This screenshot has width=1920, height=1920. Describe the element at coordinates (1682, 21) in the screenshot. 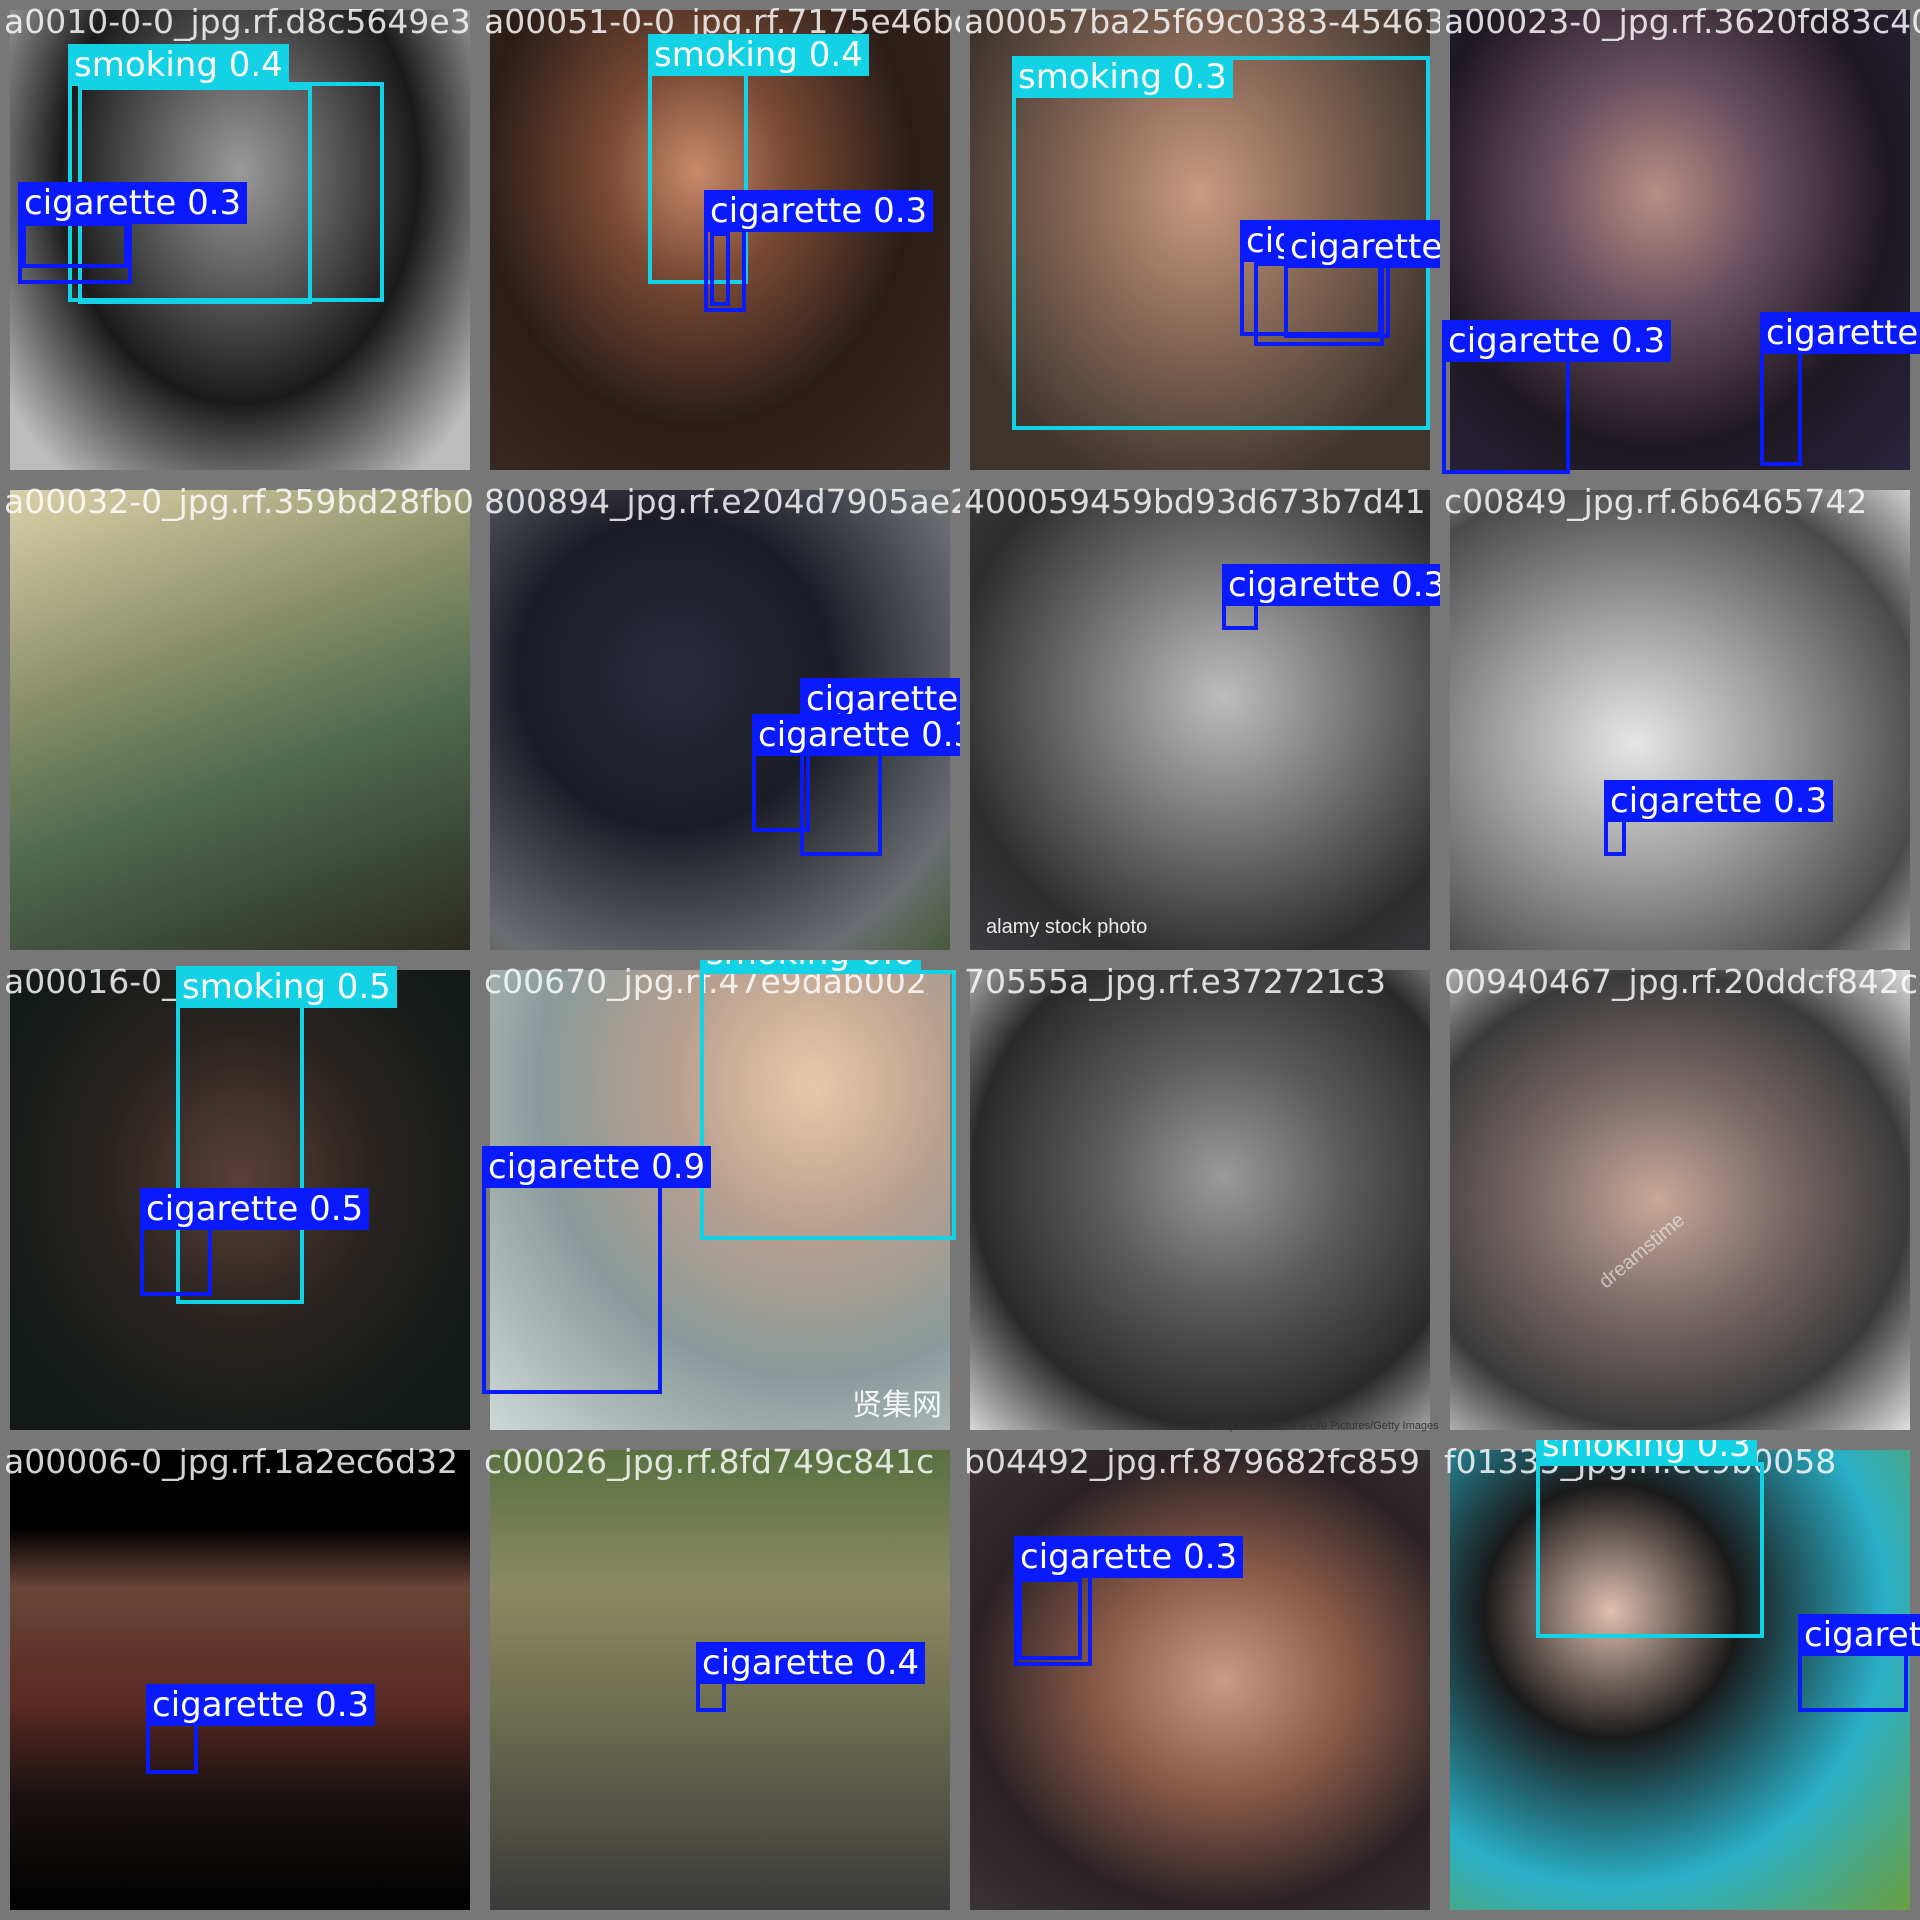

I see `filename: a00023-0_jpg.rf.3620fd83c40e` at that location.